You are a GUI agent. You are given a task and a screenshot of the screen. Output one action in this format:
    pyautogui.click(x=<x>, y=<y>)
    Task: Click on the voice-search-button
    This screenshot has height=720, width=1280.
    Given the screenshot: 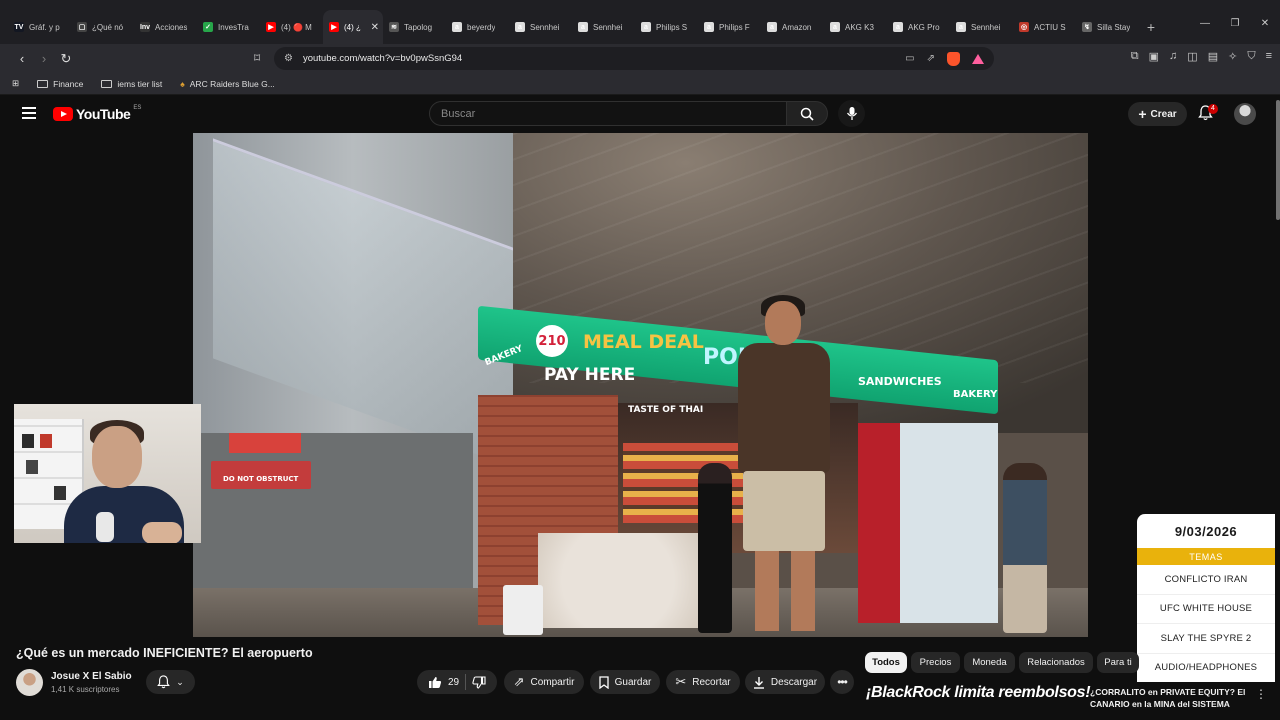 What is the action you would take?
    pyautogui.click(x=851, y=113)
    